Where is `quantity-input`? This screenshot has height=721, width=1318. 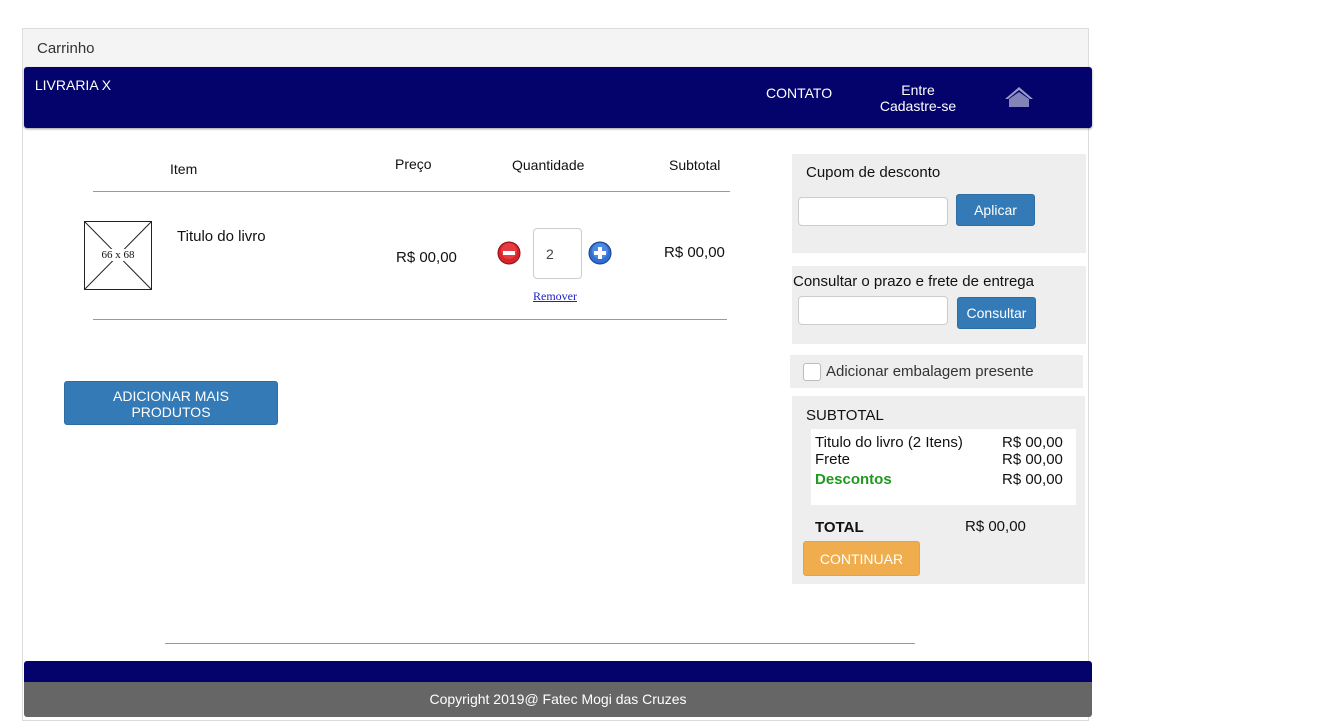 quantity-input is located at coordinates (557, 253).